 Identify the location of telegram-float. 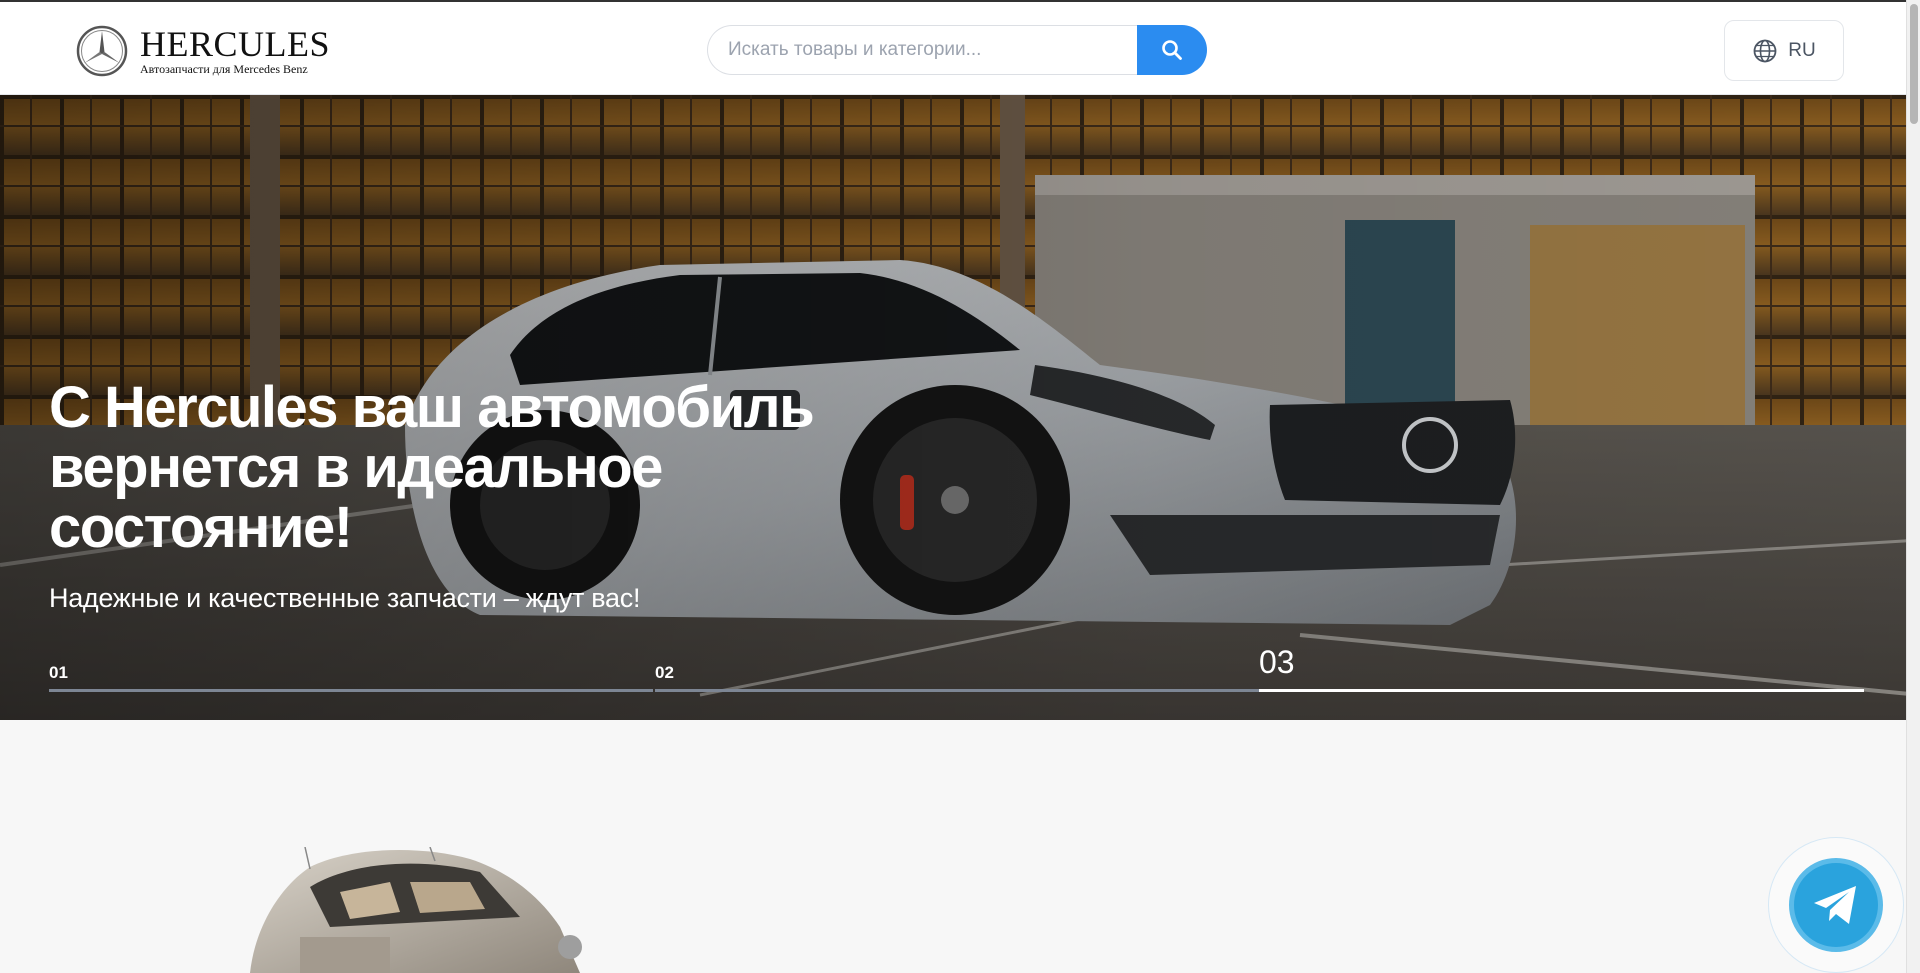
(1836, 905).